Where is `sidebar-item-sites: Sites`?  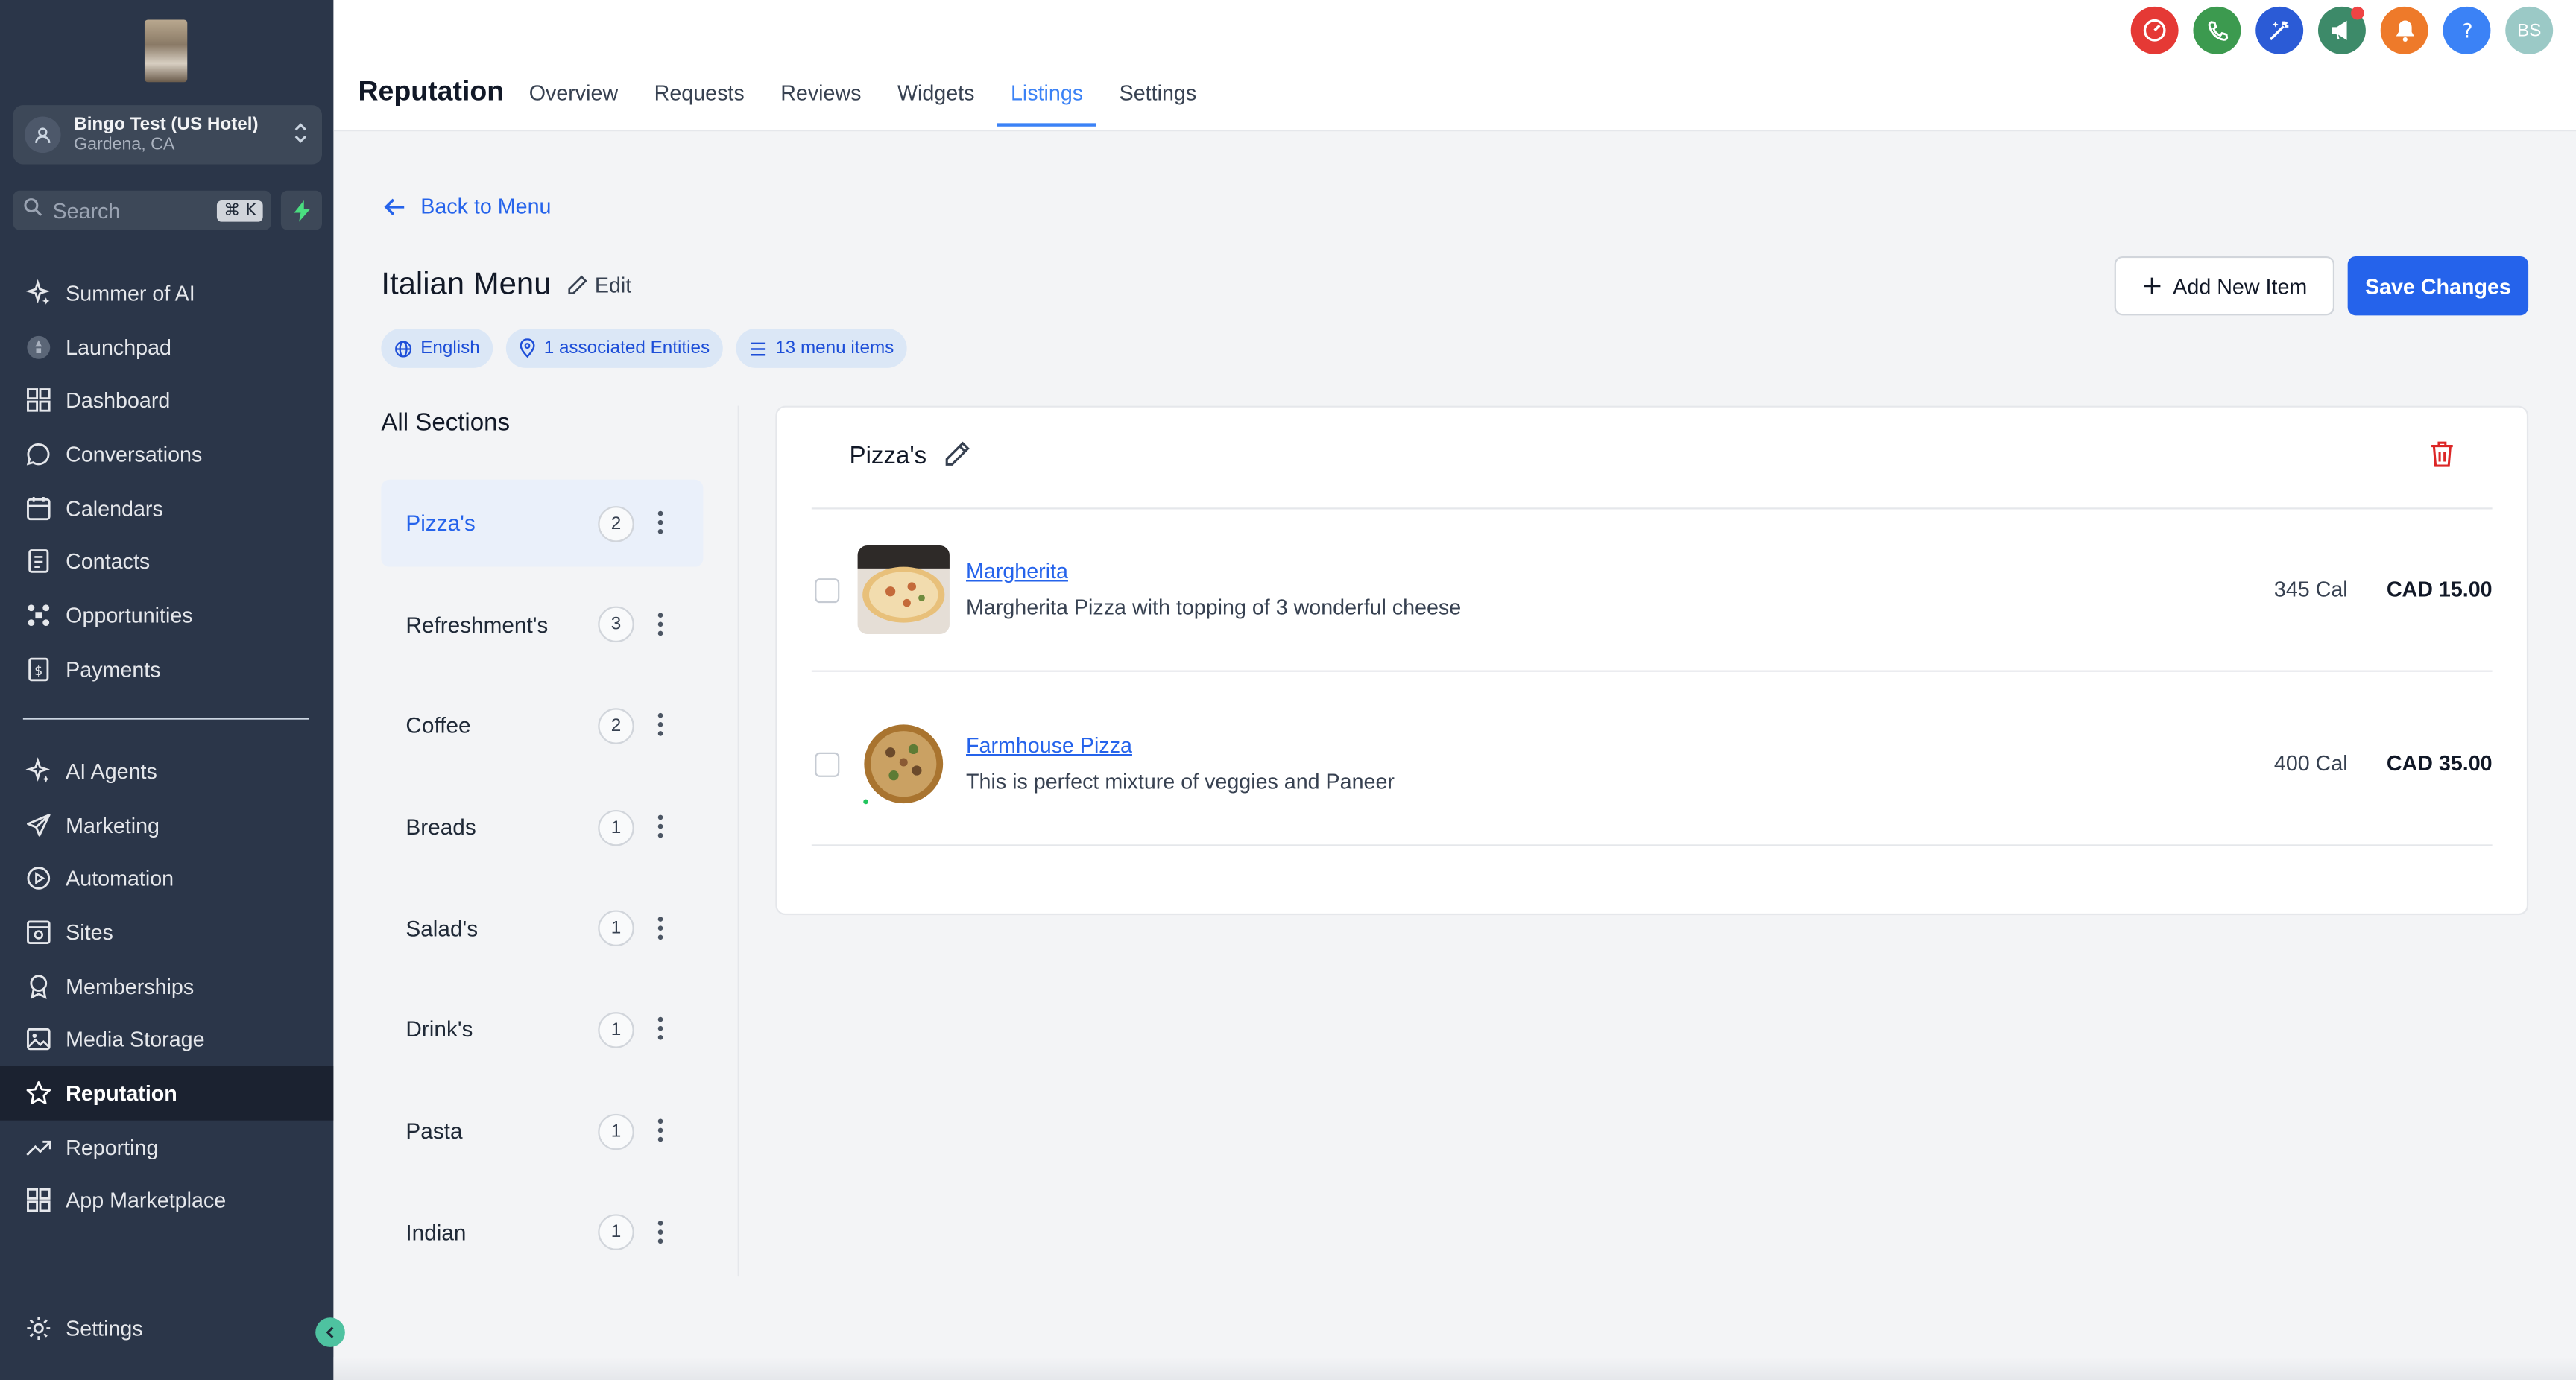 sidebar-item-sites: Sites is located at coordinates (166, 932).